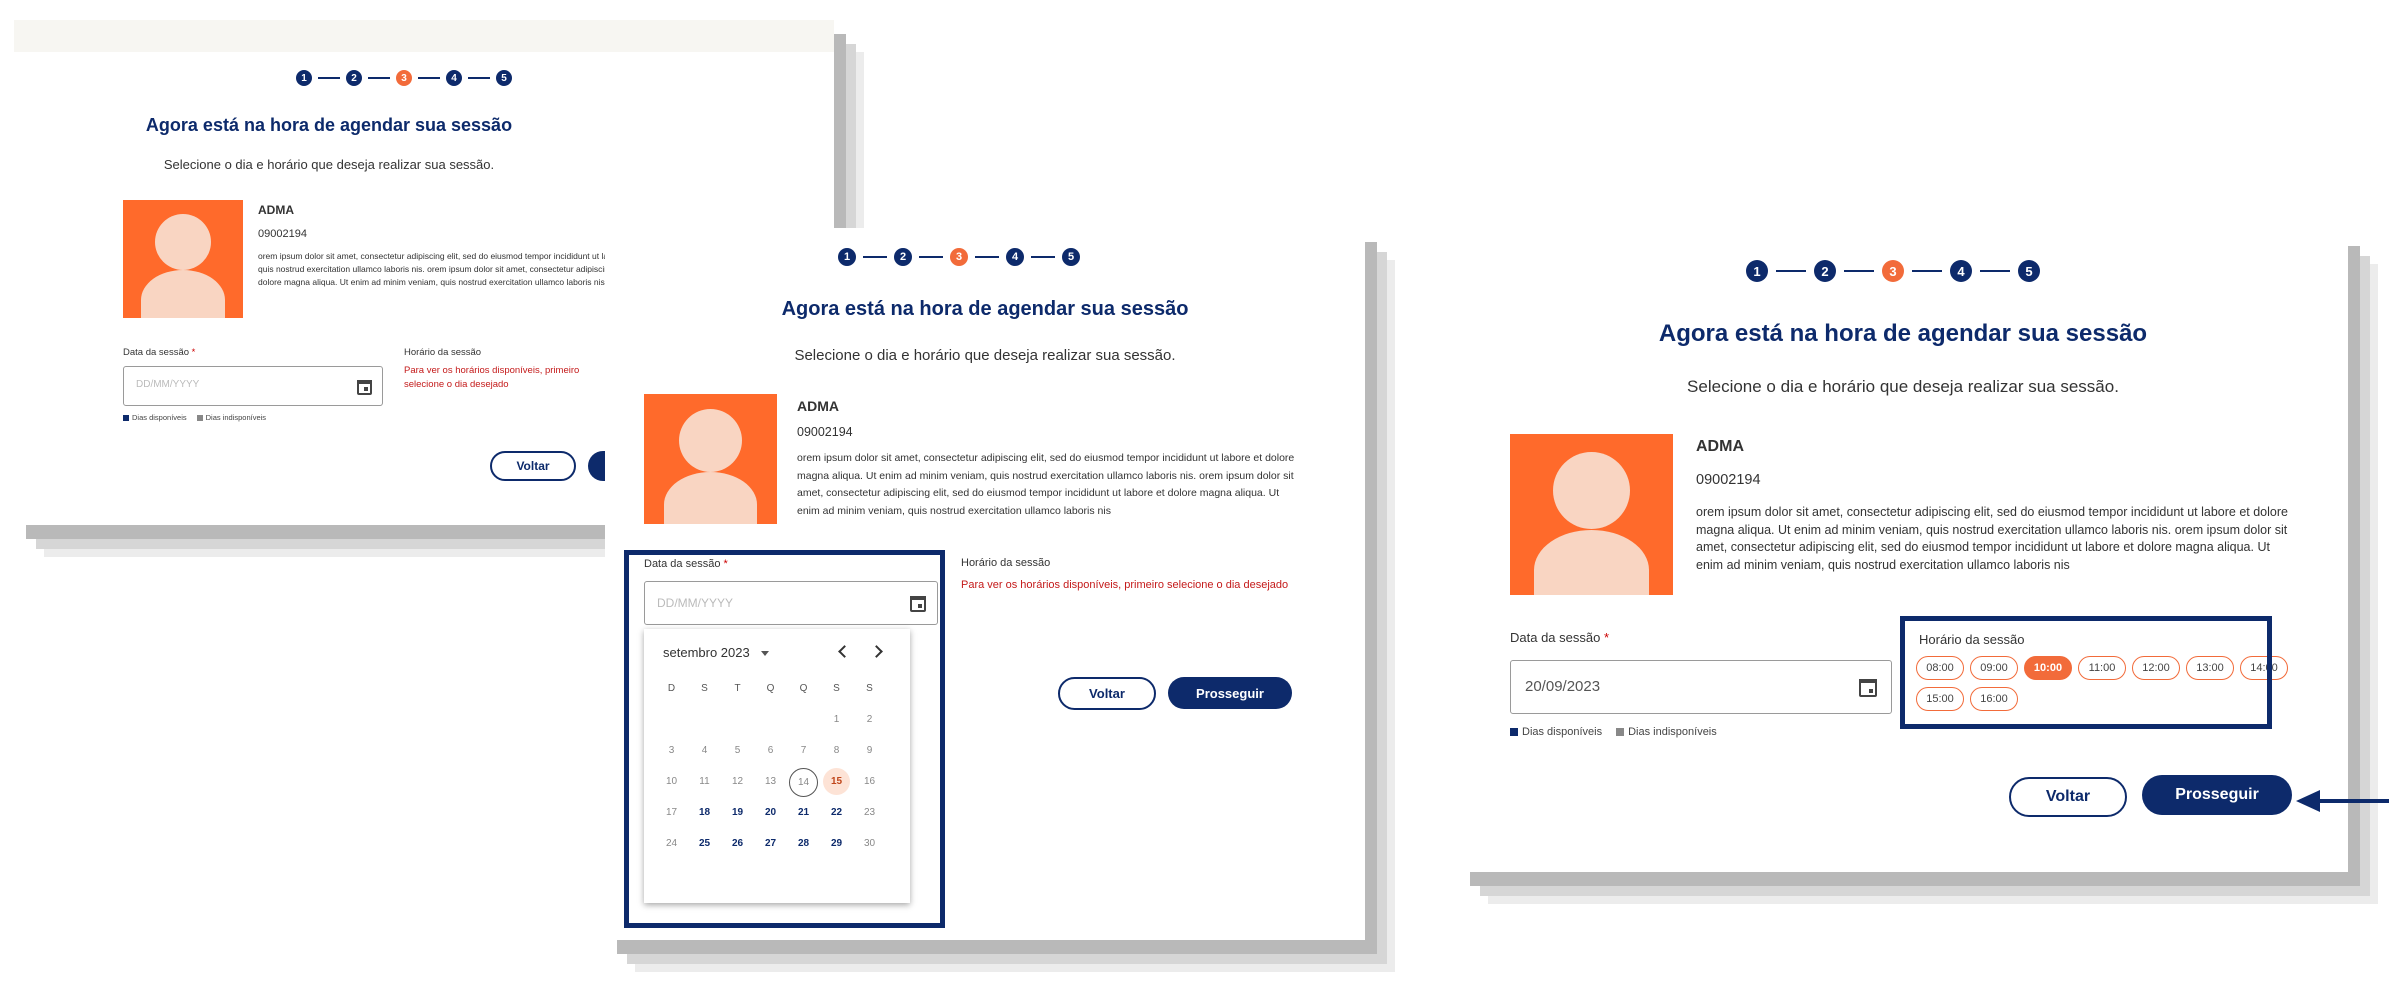  Describe the element at coordinates (424, 36) in the screenshot. I see `top-bar` at that location.